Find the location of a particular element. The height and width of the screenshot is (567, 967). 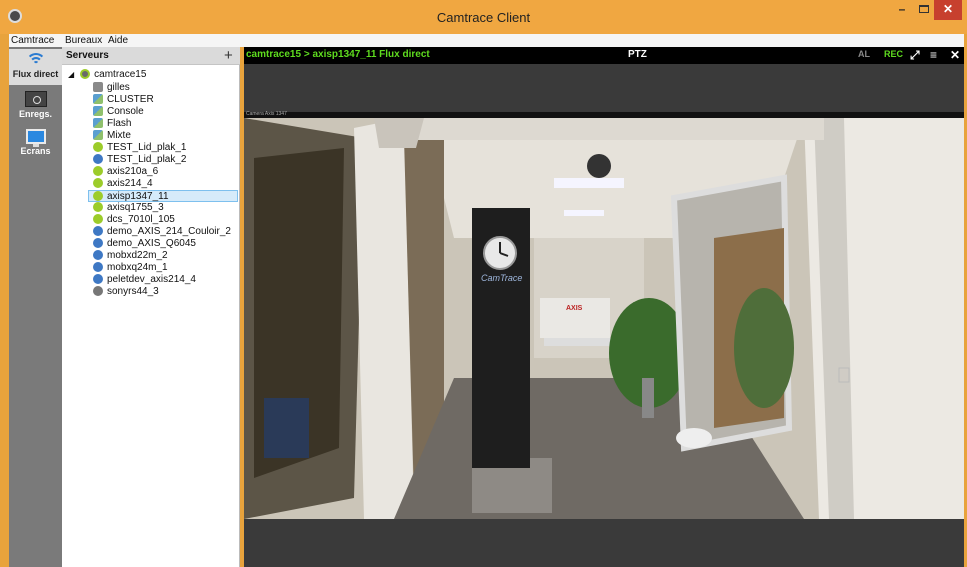

tree-root: ◢ camtrace15 is located at coordinates (107, 75).